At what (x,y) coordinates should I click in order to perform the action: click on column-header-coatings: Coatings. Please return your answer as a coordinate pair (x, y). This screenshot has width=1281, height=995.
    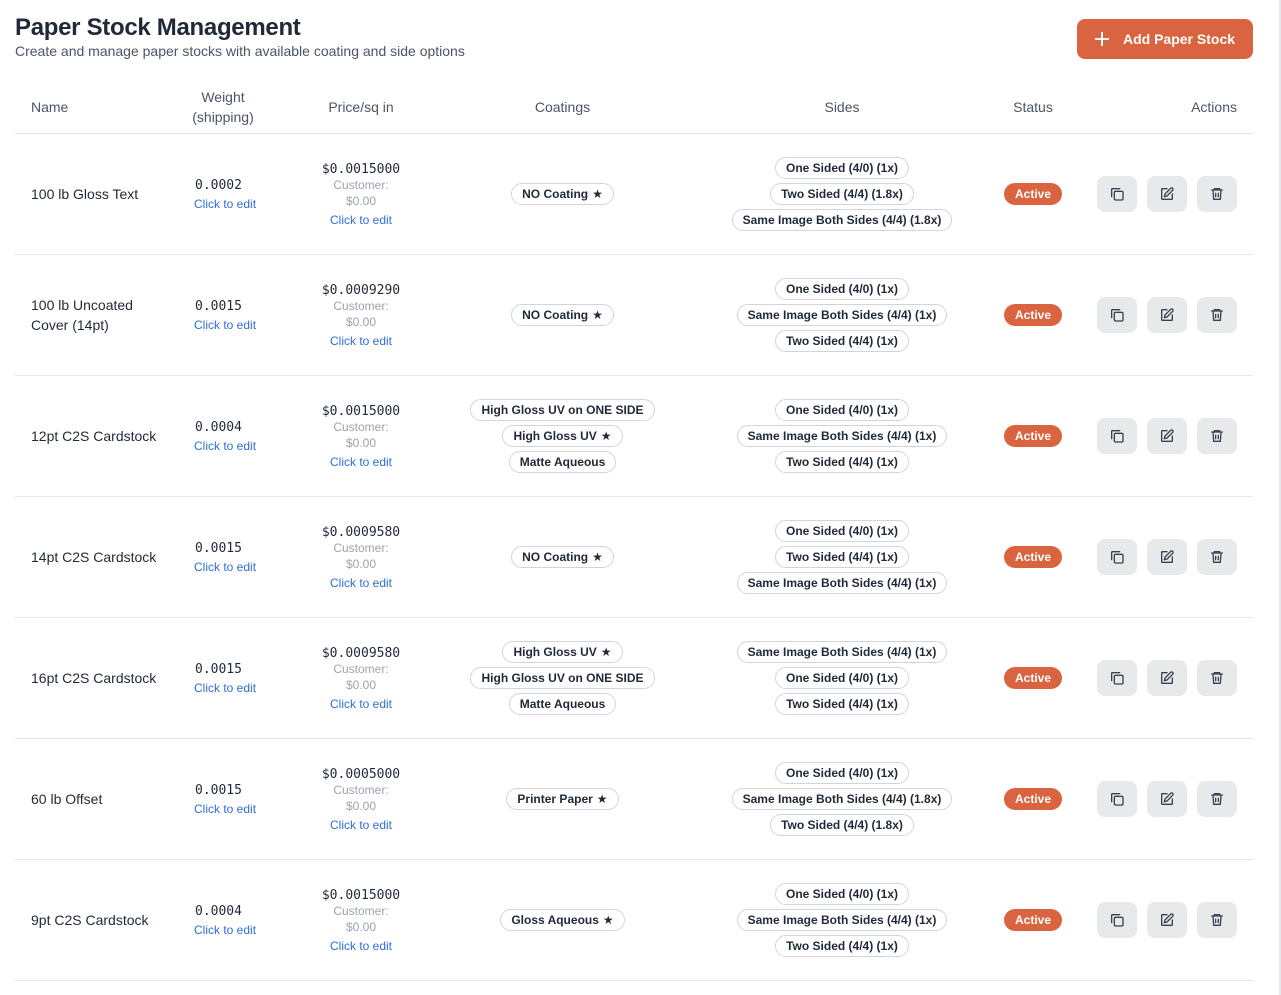
    Looking at the image, I should click on (562, 107).